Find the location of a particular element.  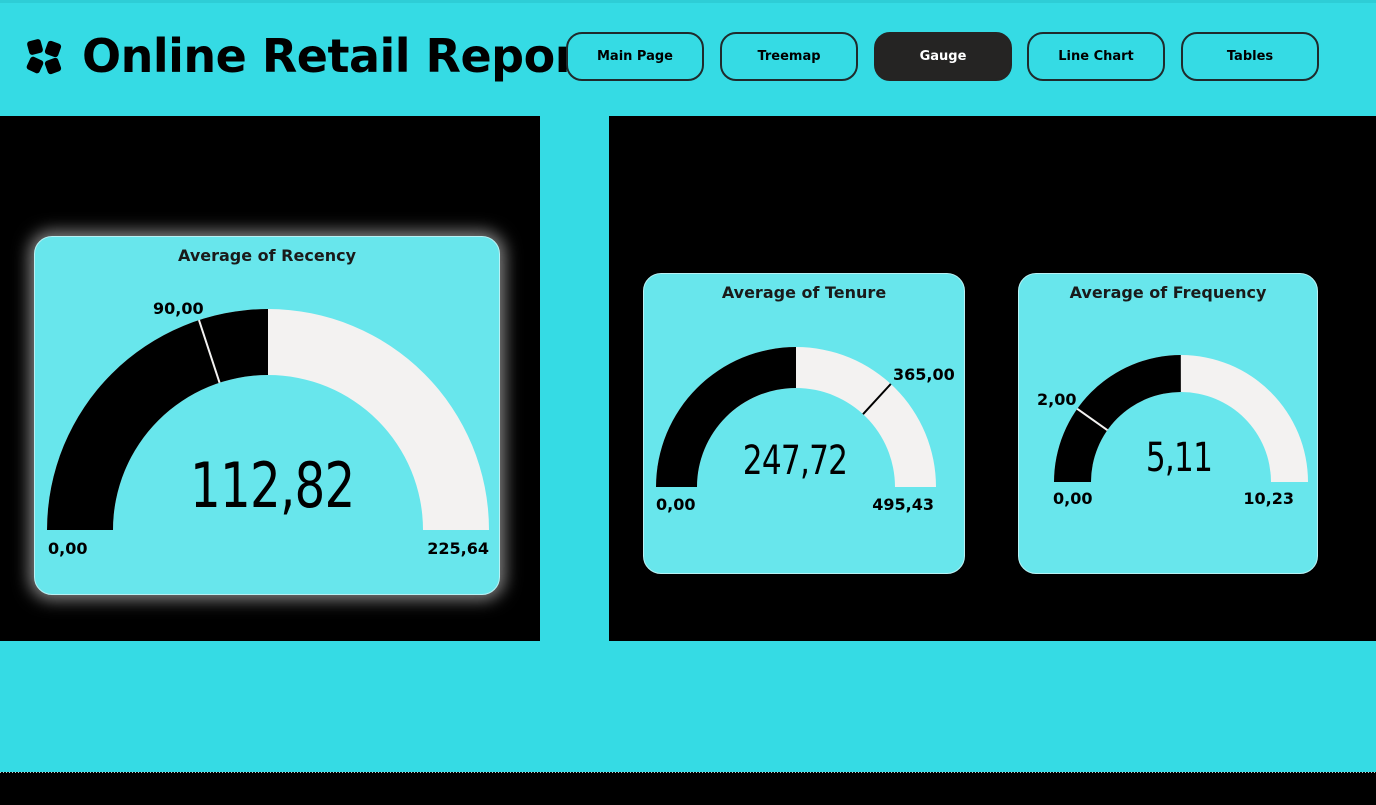

nav-button-label: Line Chart is located at coordinates (1096, 56).